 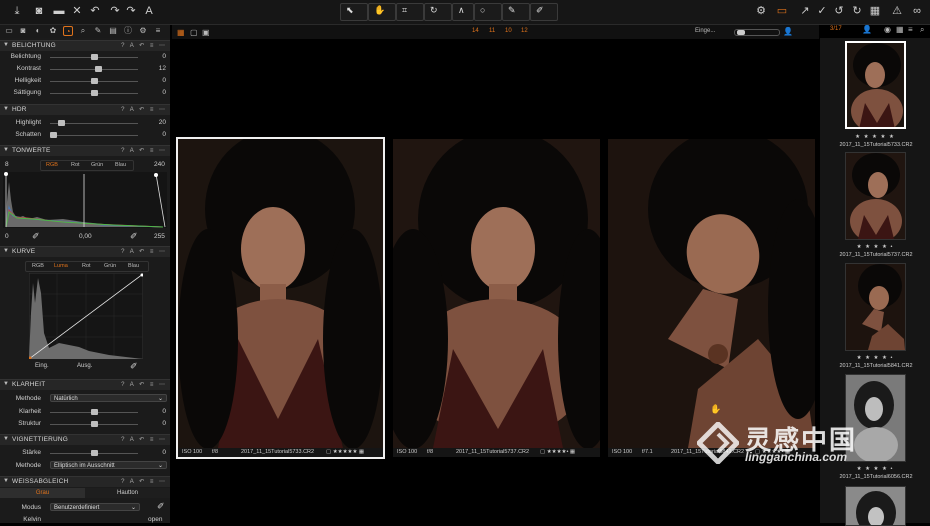 What do you see at coordinates (887, 29) in the screenshot?
I see `eye-icon: ◉` at bounding box center [887, 29].